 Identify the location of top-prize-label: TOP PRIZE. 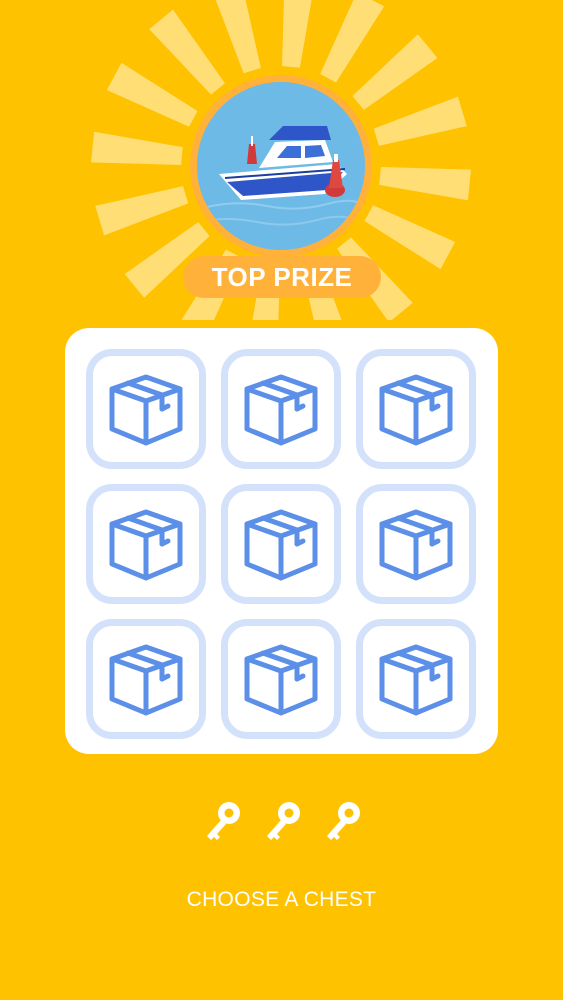
(282, 277).